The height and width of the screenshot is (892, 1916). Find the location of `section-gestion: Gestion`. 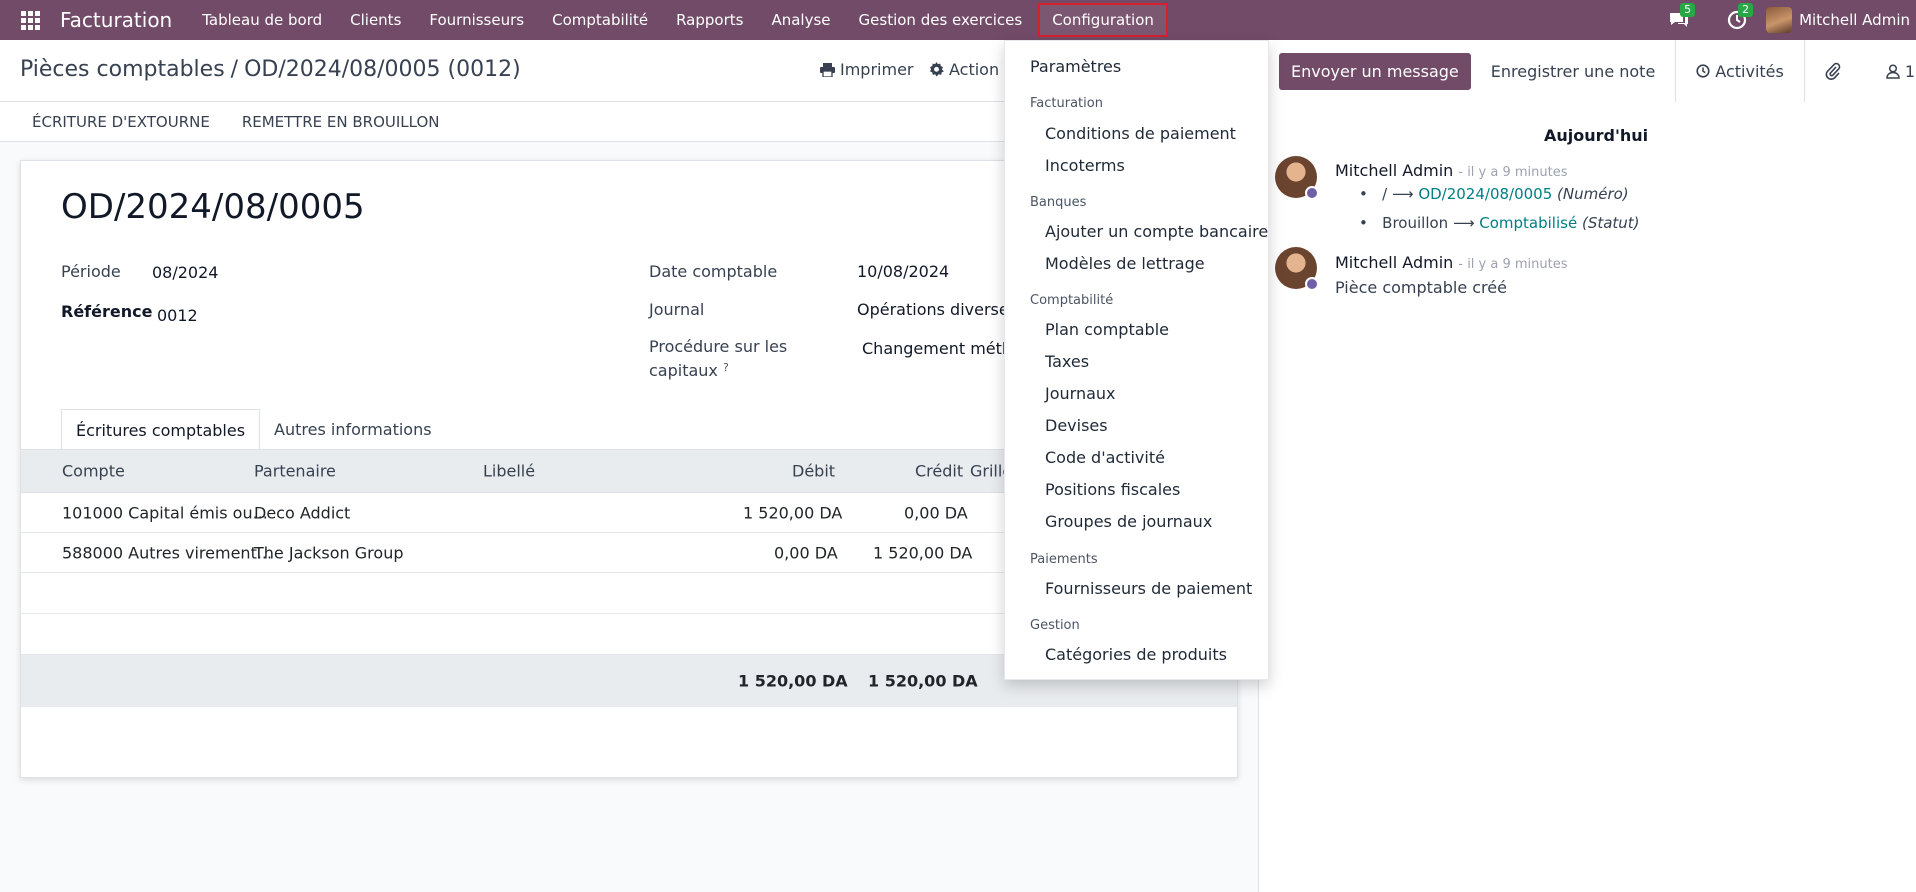

section-gestion: Gestion is located at coordinates (1055, 625).